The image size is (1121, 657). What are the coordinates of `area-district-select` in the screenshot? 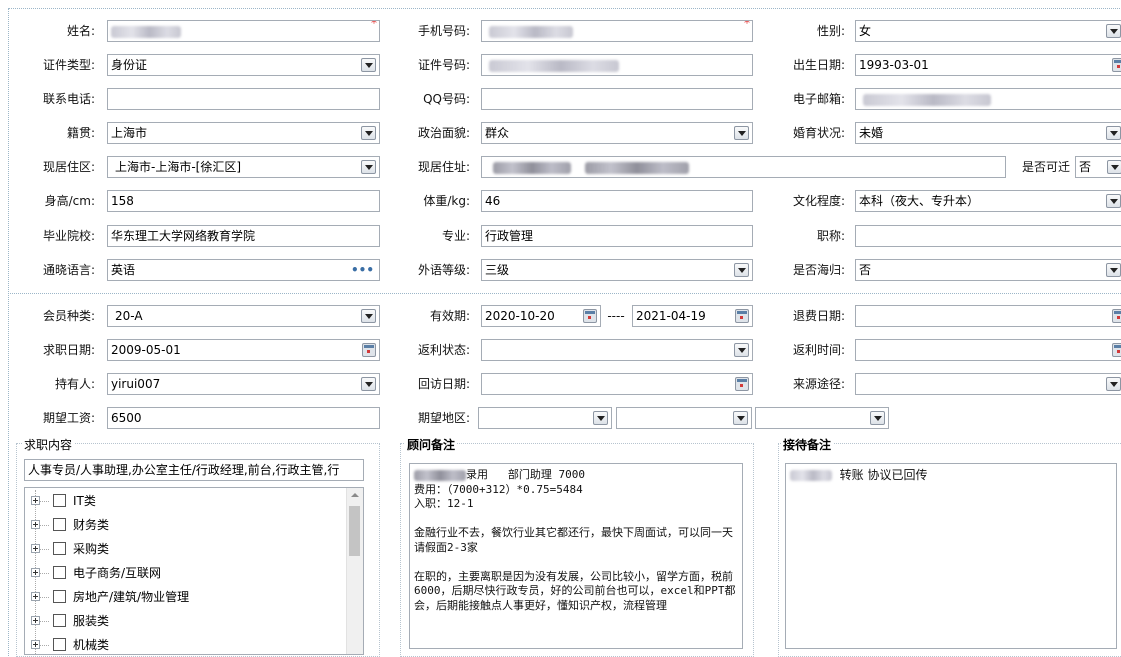 It's located at (822, 418).